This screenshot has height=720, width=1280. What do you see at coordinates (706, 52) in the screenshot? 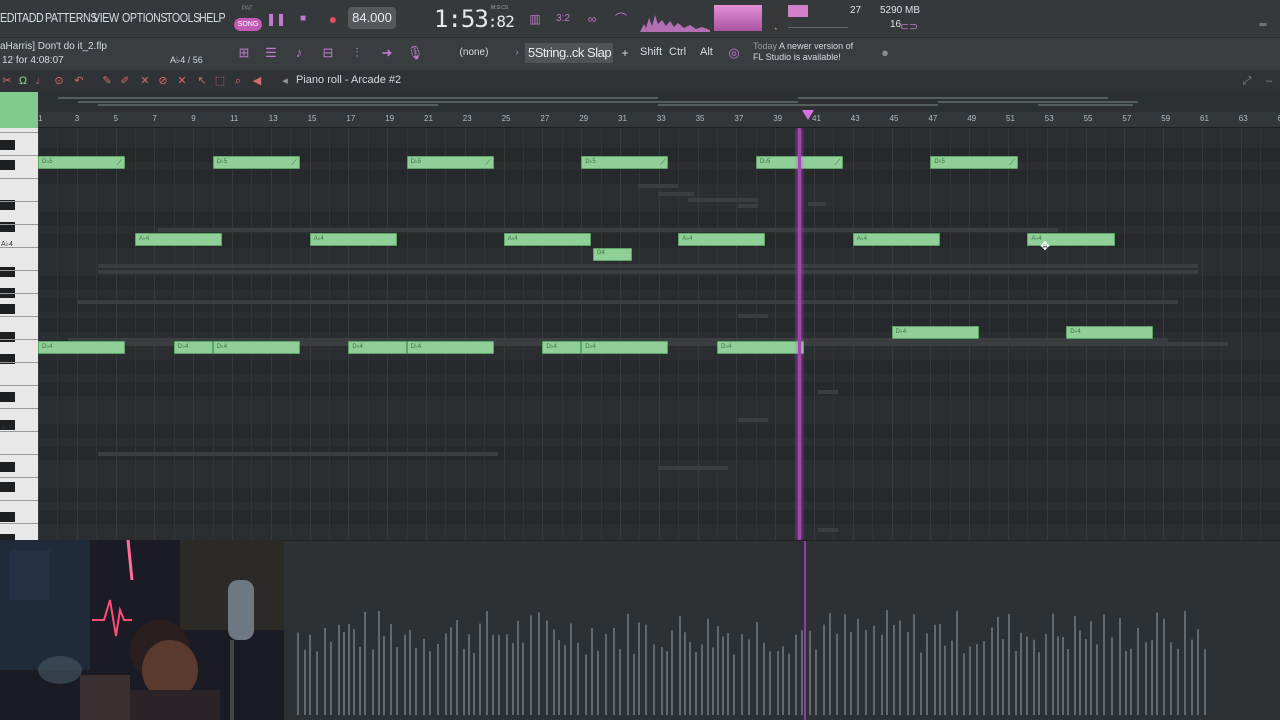
I see `alt-key: Alt` at bounding box center [706, 52].